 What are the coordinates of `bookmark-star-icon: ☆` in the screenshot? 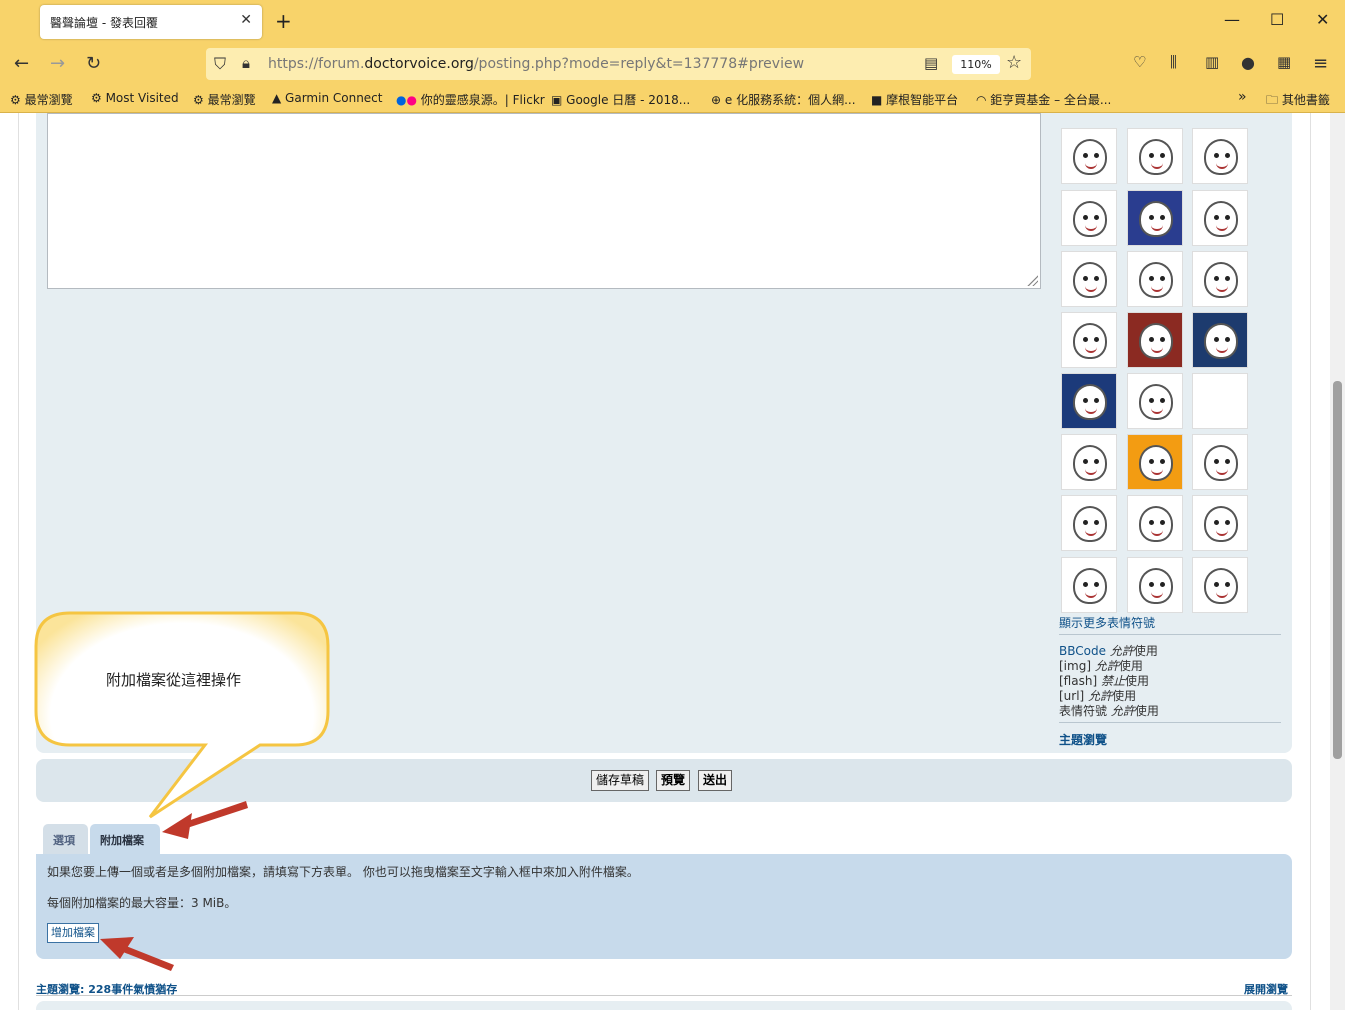 It's located at (1014, 62).